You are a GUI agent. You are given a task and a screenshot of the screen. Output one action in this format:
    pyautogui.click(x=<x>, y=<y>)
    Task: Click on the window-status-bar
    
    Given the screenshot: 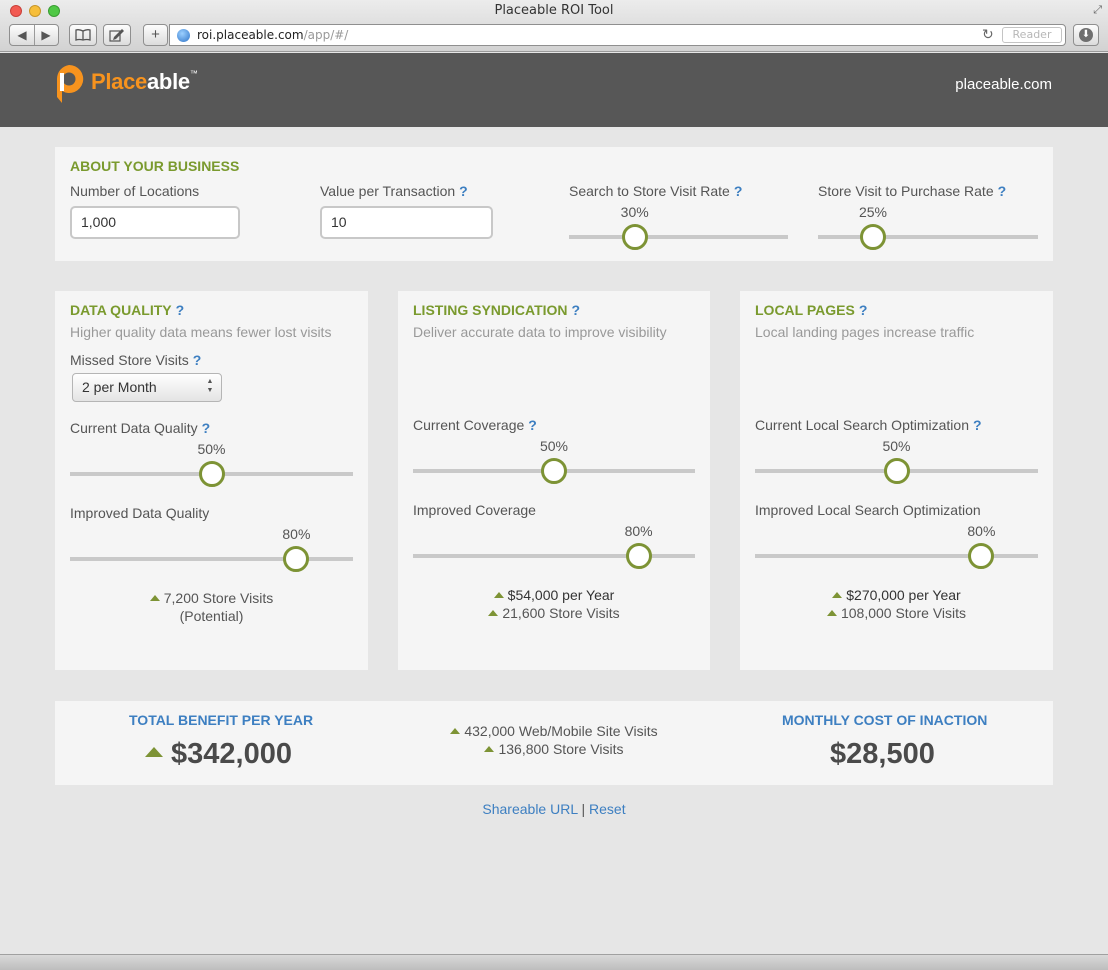 What is the action you would take?
    pyautogui.click(x=554, y=962)
    